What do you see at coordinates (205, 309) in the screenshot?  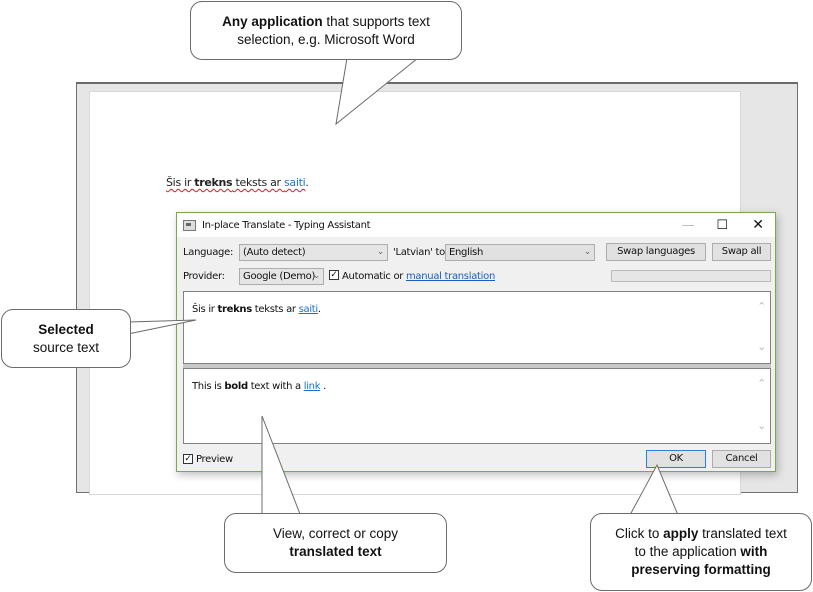 I see `source-text-part: Šis ir` at bounding box center [205, 309].